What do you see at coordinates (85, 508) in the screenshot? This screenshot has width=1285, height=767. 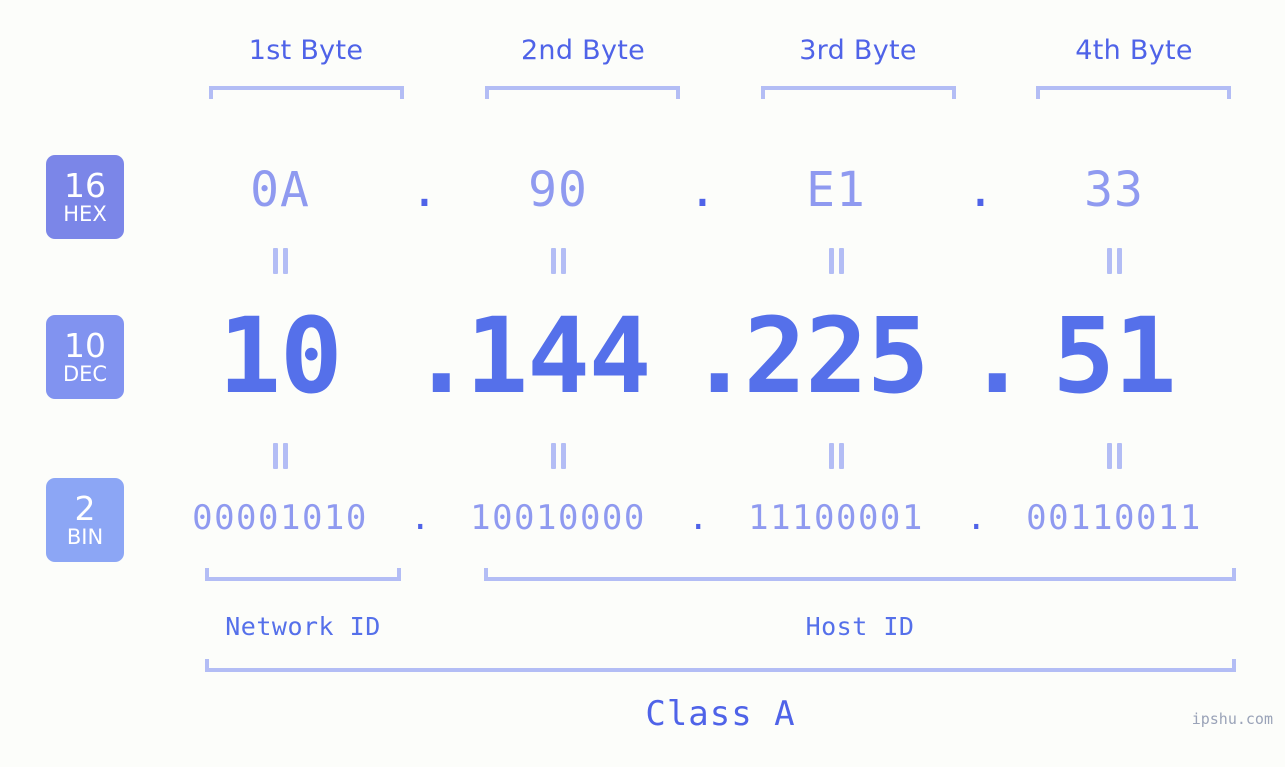 I see `radix-badge-bin-number: 2` at bounding box center [85, 508].